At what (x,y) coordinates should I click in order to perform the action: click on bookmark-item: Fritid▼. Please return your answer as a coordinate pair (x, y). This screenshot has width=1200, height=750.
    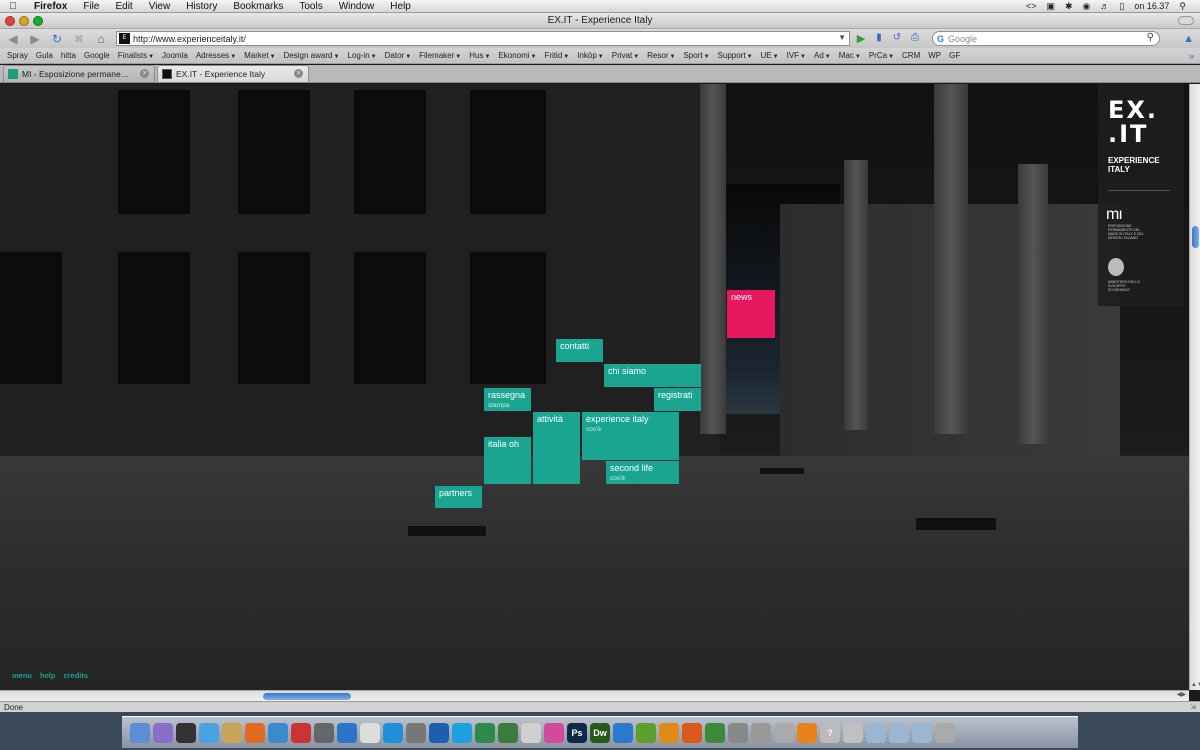
    Looking at the image, I should click on (556, 55).